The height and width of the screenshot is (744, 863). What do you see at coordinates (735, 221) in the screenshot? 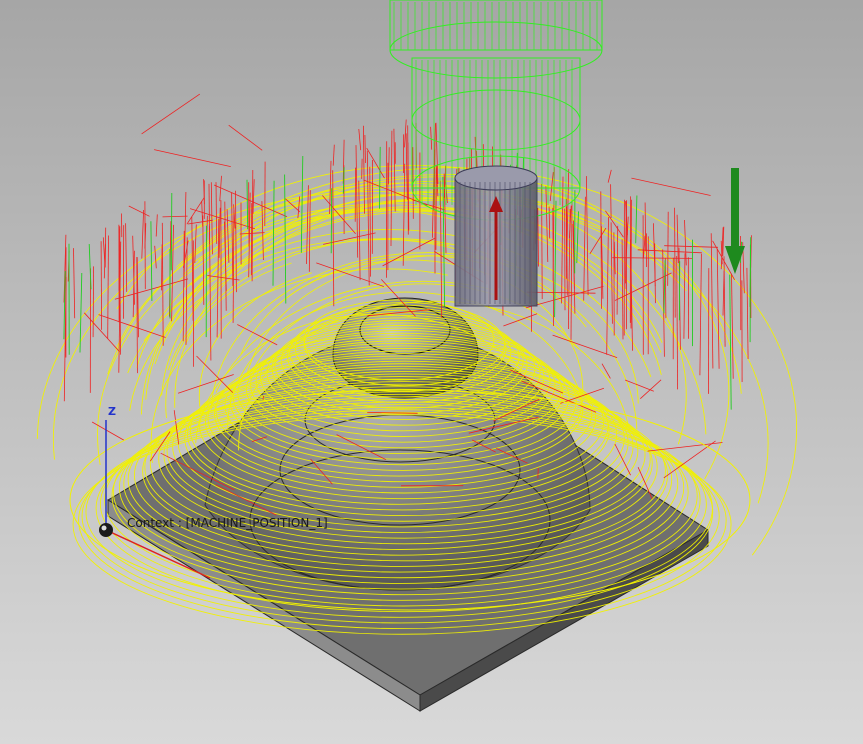
I see `feed-direction-arrow-icon` at bounding box center [735, 221].